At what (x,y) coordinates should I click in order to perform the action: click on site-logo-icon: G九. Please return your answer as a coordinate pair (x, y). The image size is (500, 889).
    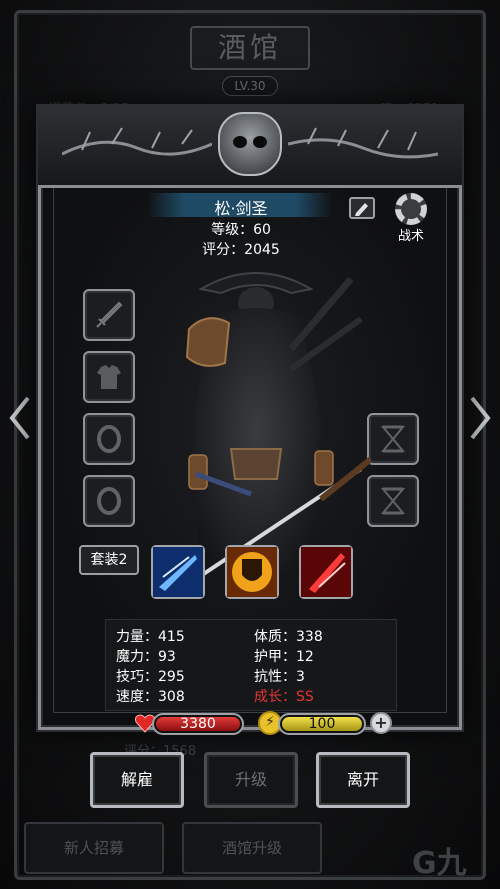
    Looking at the image, I should click on (439, 863).